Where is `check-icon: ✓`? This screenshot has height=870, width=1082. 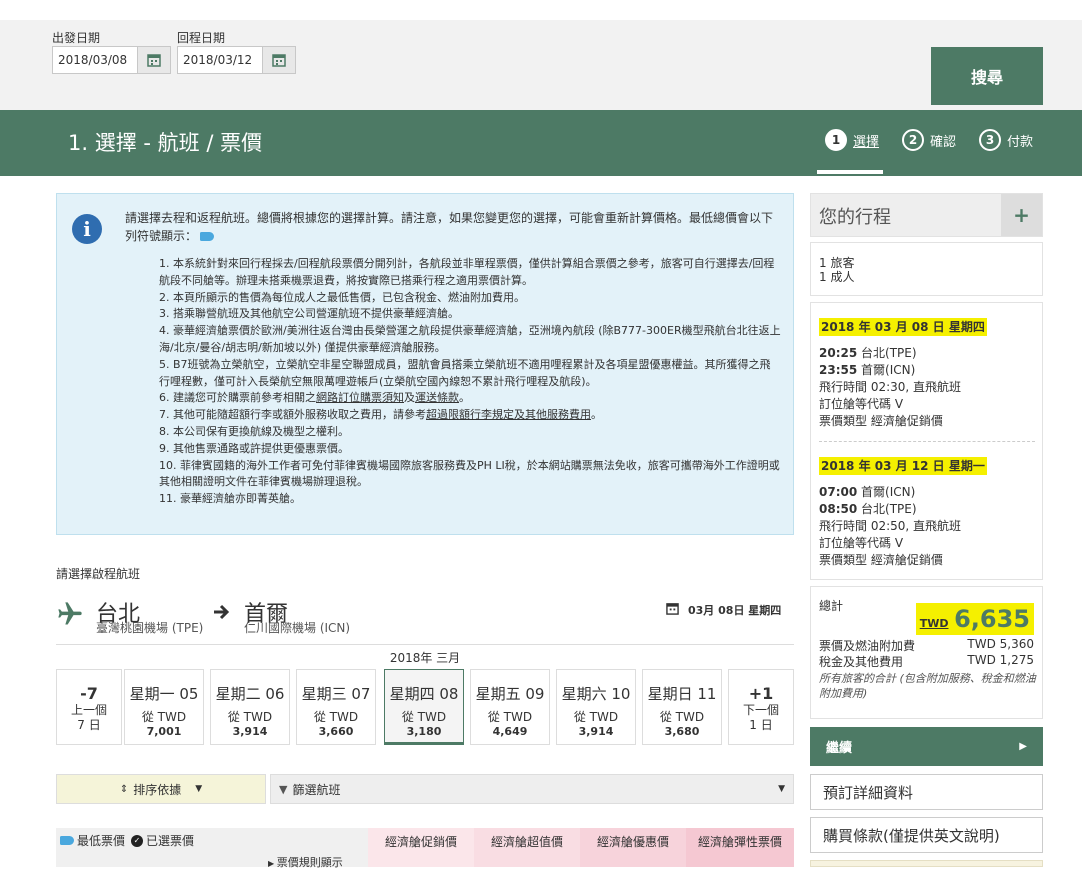
check-icon: ✓ is located at coordinates (137, 840).